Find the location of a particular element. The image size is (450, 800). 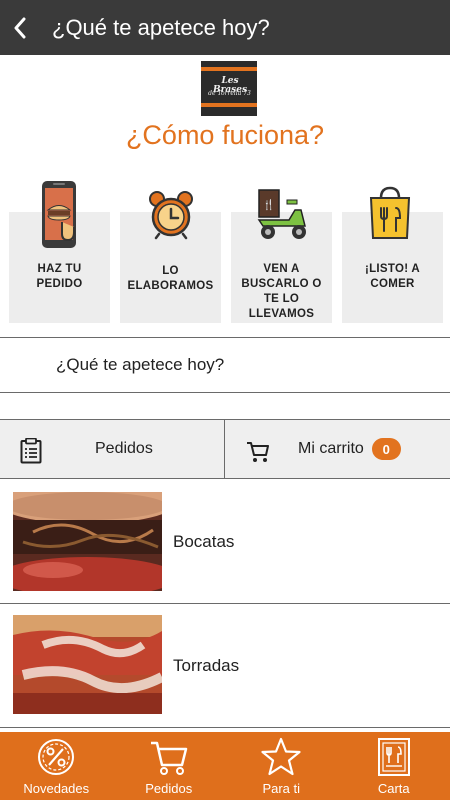

logo-subname: de Torrella 73 is located at coordinates (229, 93).